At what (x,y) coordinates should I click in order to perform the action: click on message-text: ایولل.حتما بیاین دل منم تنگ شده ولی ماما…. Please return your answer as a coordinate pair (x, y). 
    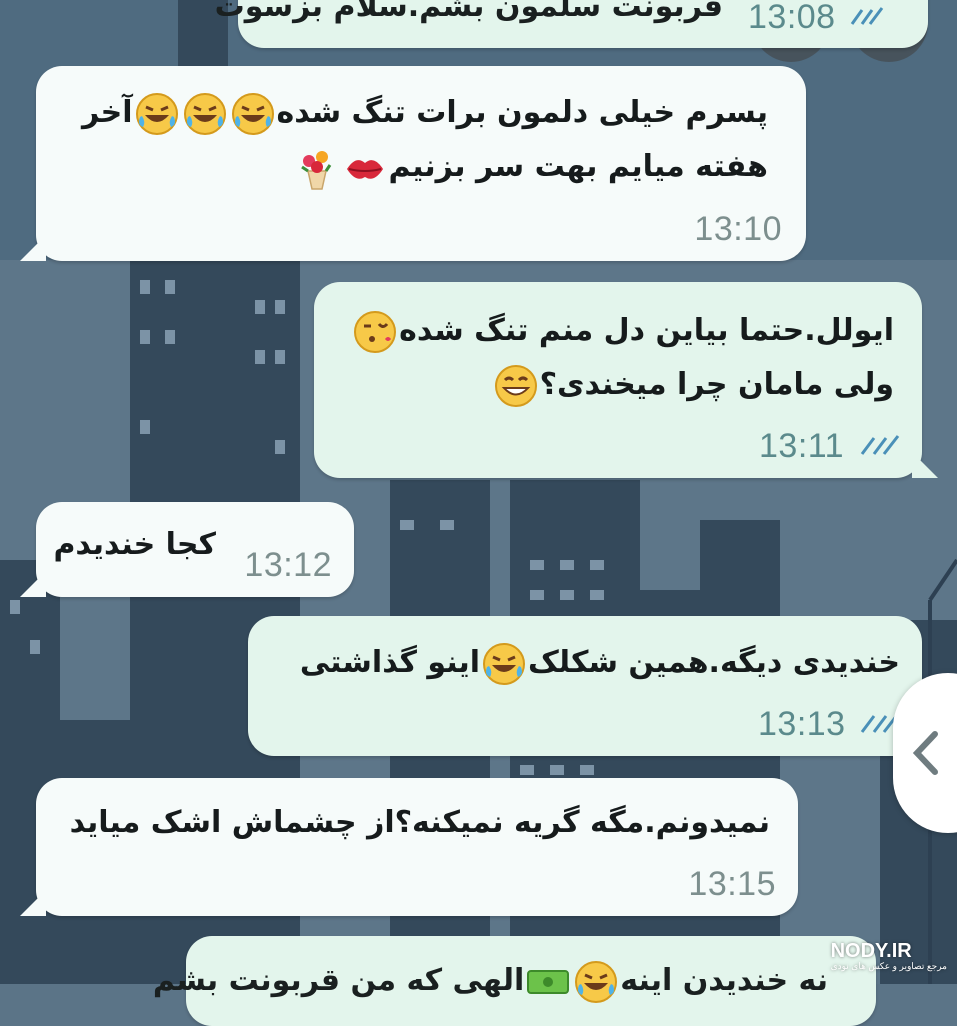
    Looking at the image, I should click on (622, 358).